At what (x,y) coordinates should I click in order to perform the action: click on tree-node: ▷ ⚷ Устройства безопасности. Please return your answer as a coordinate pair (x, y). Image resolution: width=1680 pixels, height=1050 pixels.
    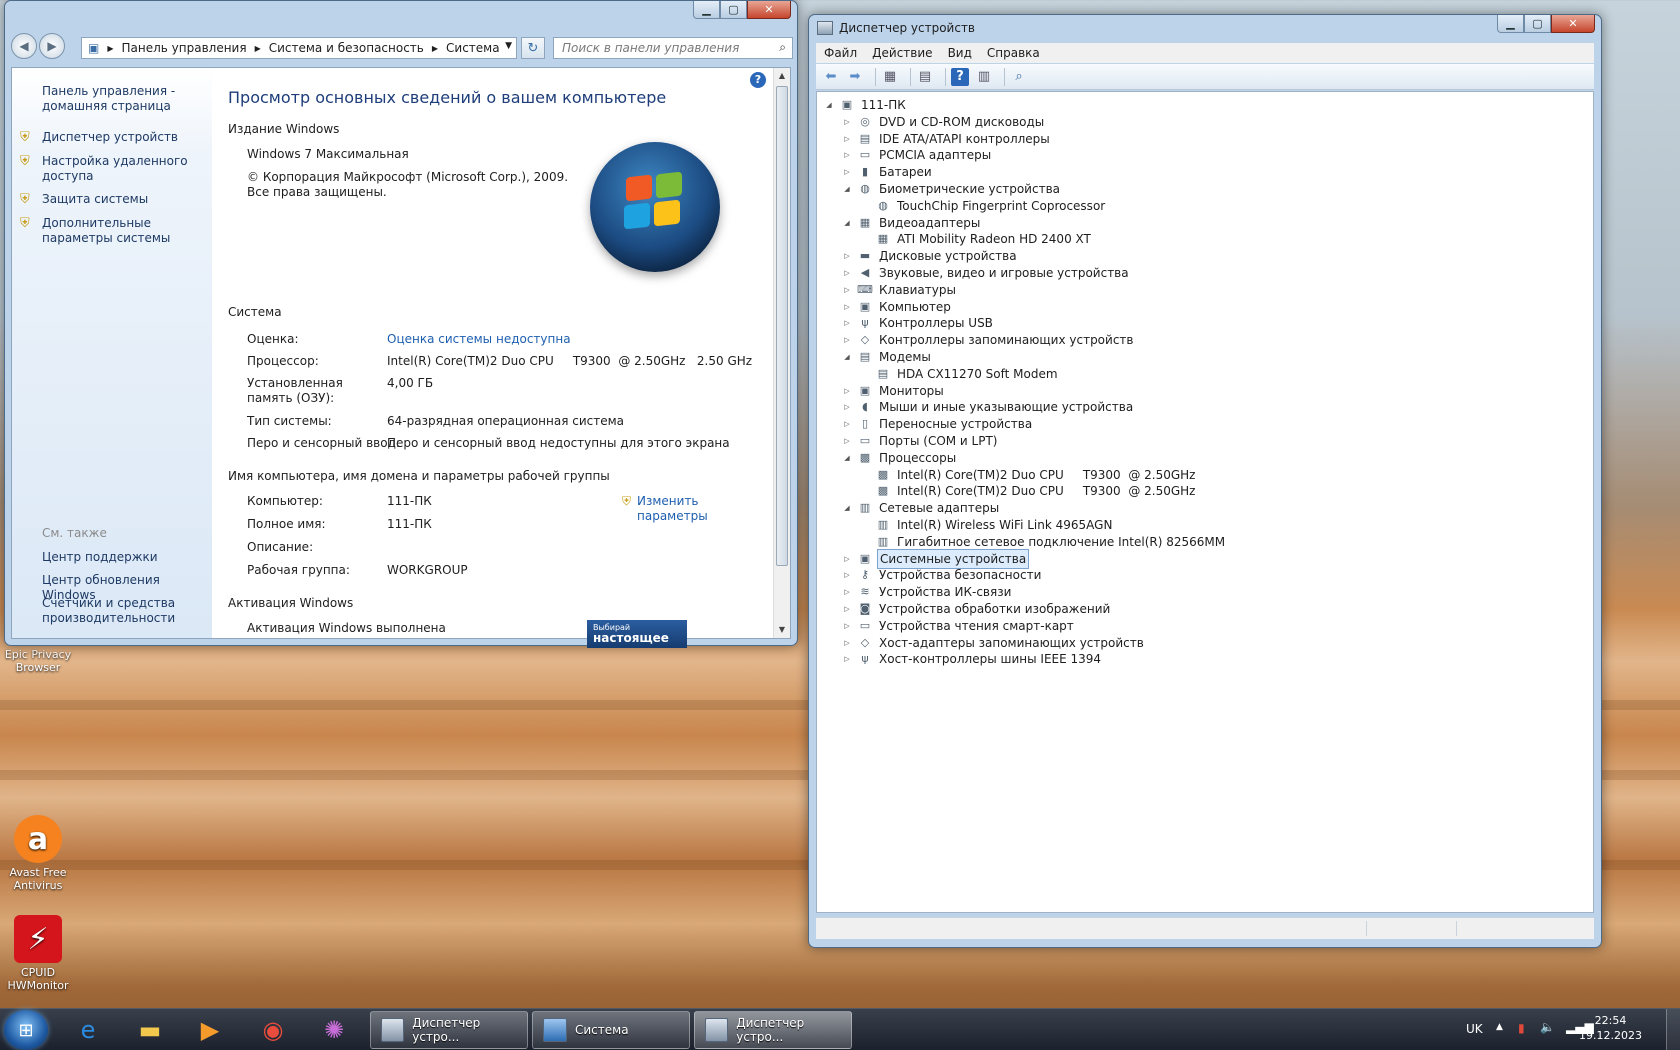
    Looking at the image, I should click on (942, 575).